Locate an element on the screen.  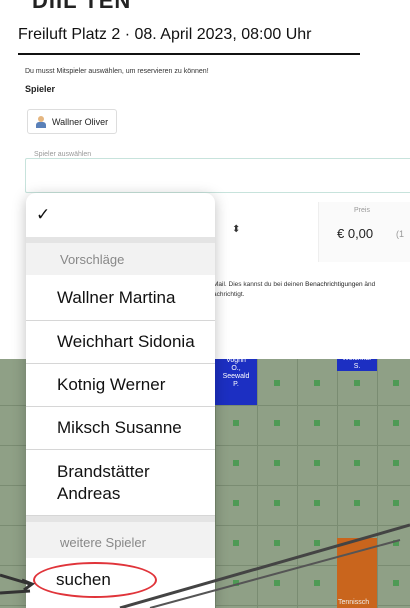
booked-slot-orange is located at coordinates (357, 573).